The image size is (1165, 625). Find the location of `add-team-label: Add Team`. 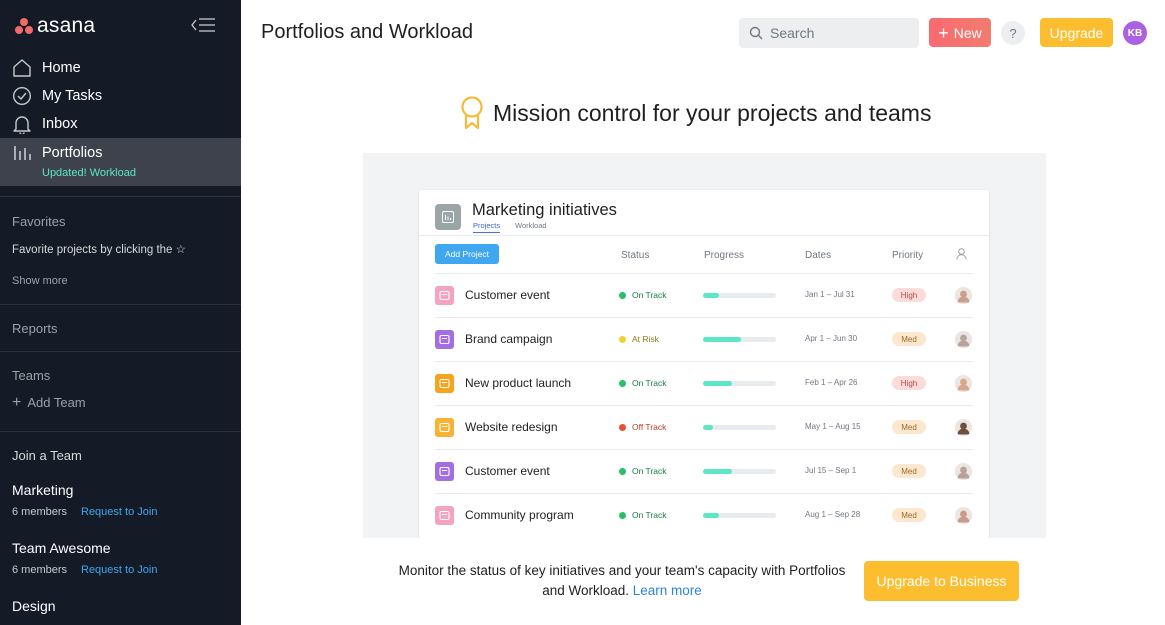

add-team-label: Add Team is located at coordinates (56, 402).